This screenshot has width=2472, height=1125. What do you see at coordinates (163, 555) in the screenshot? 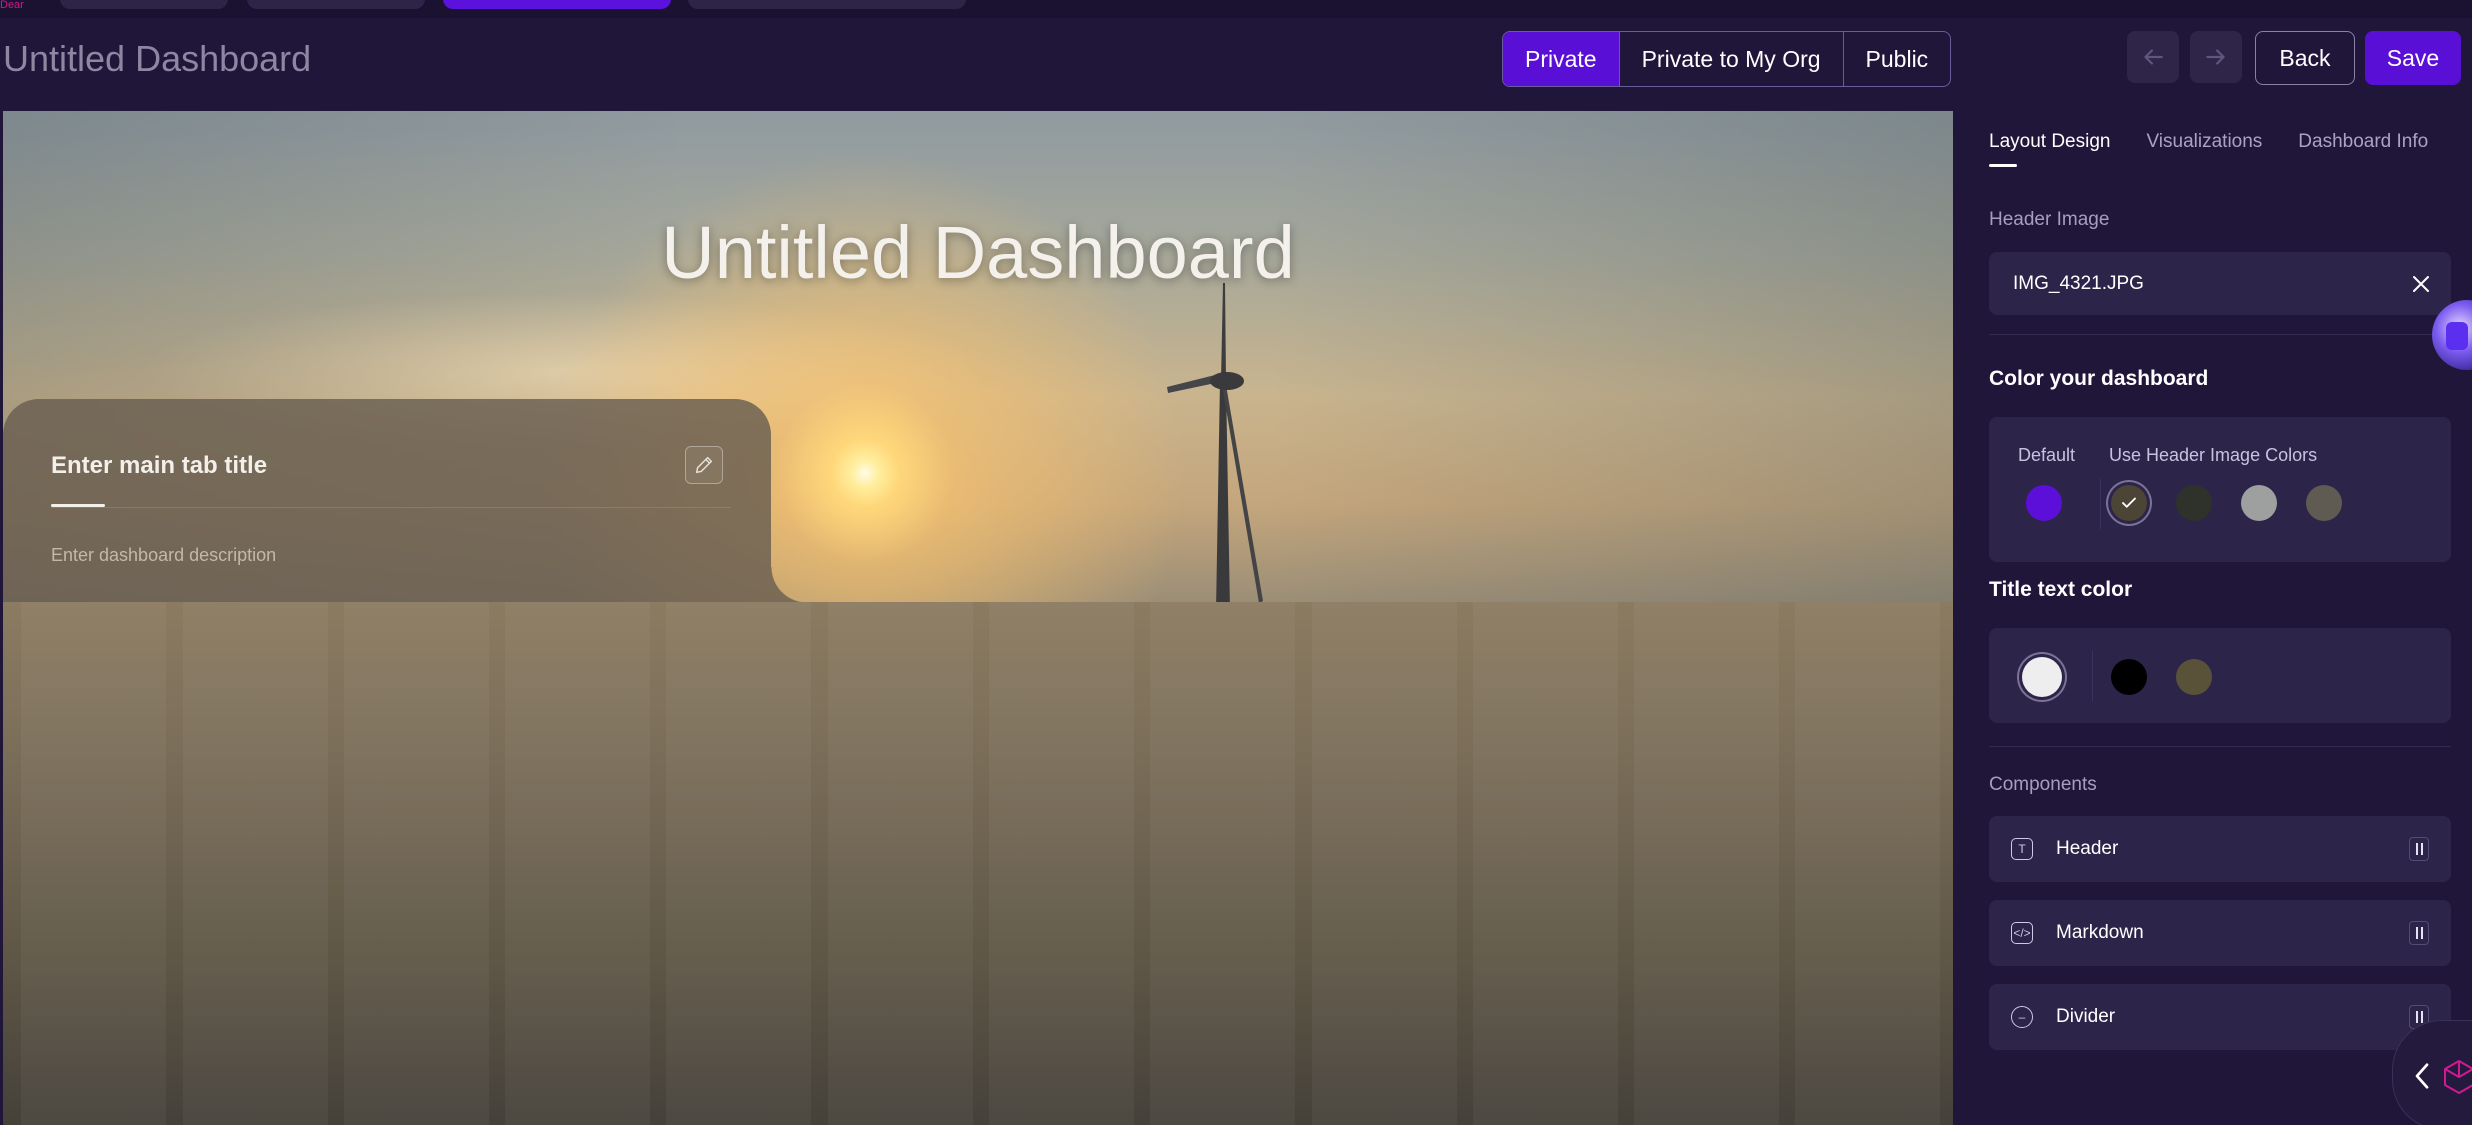
I see `dashboard-description-input: Enter dashboard description` at bounding box center [163, 555].